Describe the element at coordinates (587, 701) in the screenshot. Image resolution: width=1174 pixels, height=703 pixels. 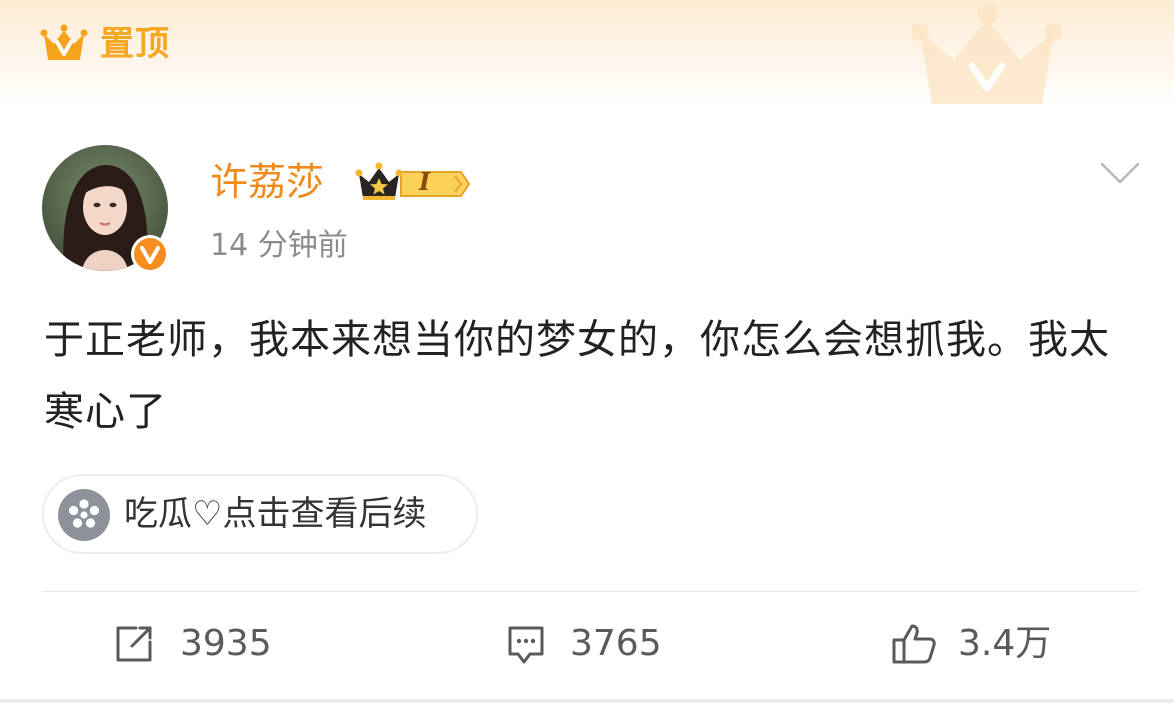
I see `bottom-separator` at that location.